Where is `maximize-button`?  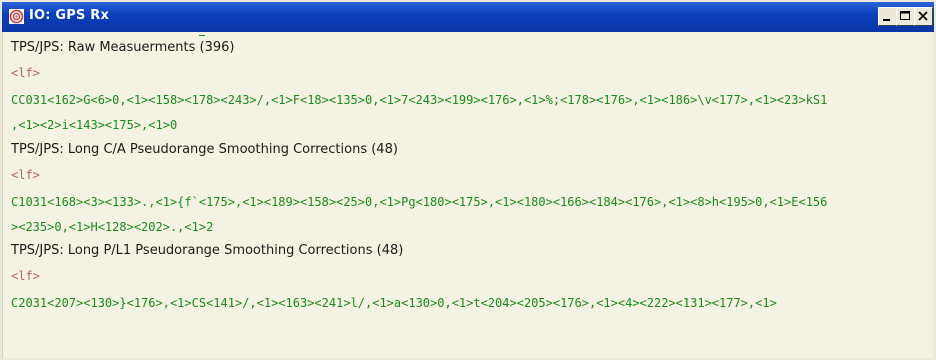 maximize-button is located at coordinates (905, 16).